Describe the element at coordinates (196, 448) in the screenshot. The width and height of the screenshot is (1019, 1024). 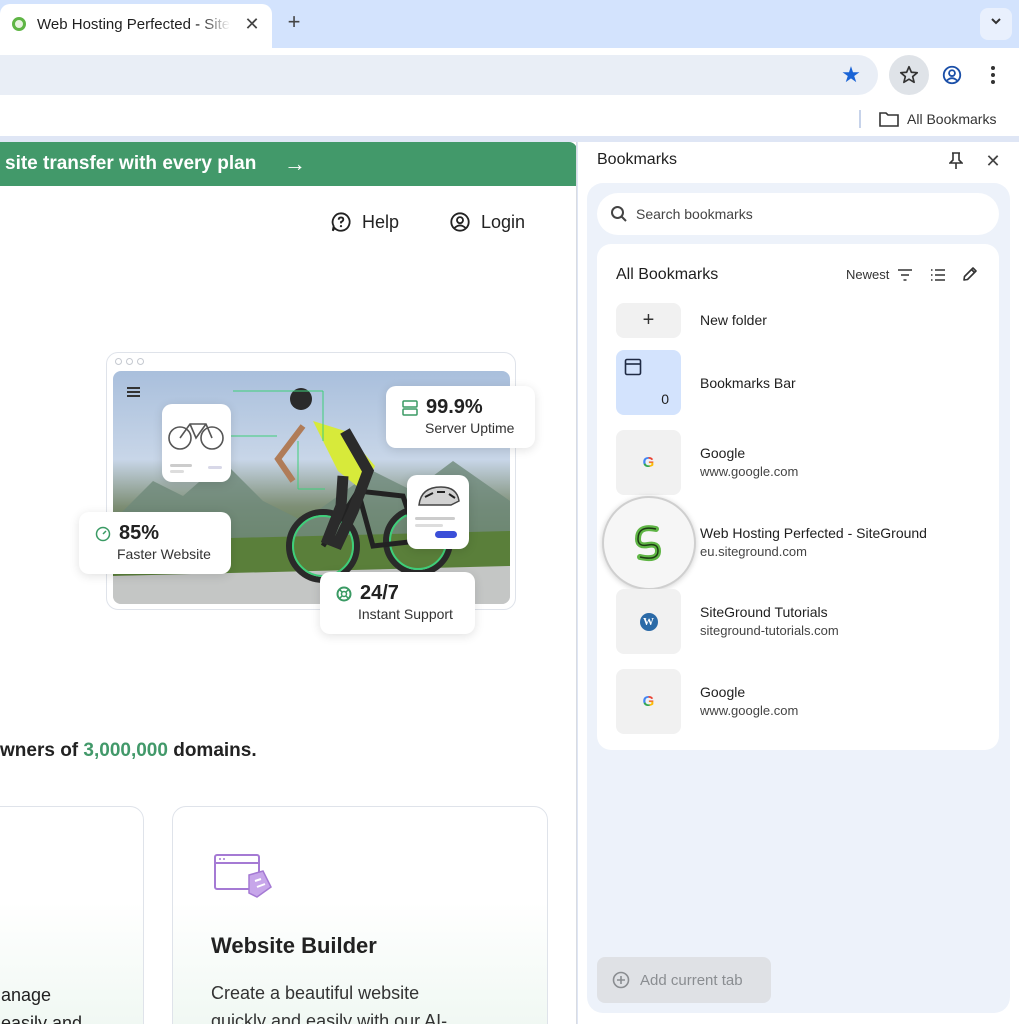
I see `bicycle-icon` at that location.